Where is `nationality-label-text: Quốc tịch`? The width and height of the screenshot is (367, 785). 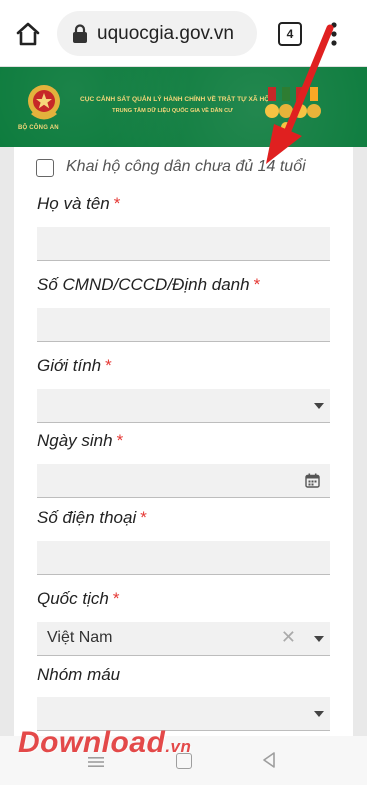
nationality-label-text: Quốc tịch is located at coordinates (73, 598).